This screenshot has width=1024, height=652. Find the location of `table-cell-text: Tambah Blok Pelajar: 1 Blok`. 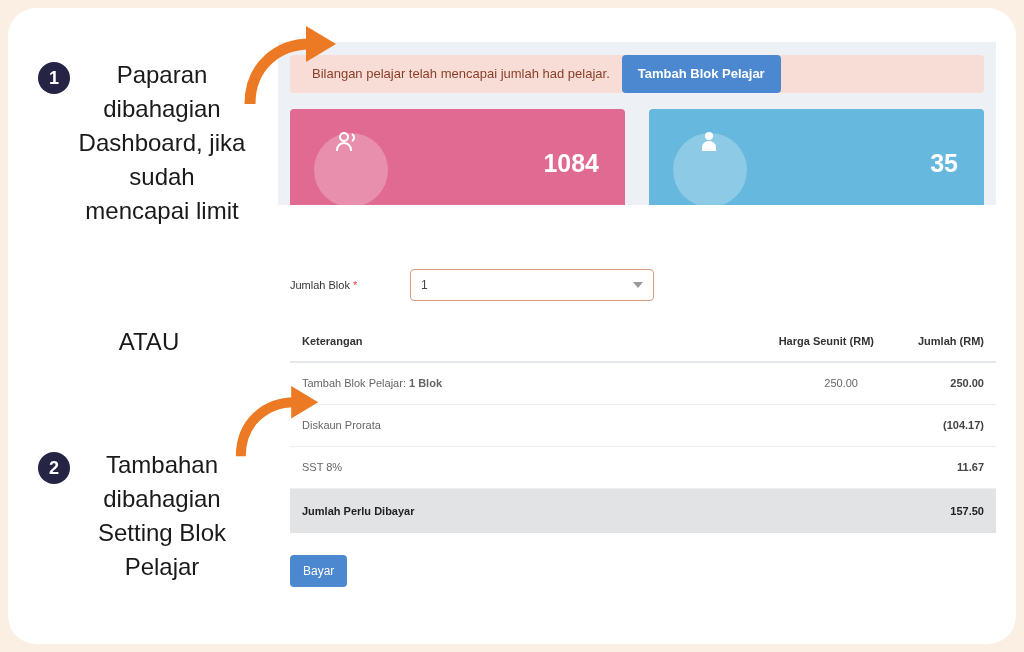

table-cell-text: Tambah Blok Pelajar: 1 Blok is located at coordinates (372, 384).